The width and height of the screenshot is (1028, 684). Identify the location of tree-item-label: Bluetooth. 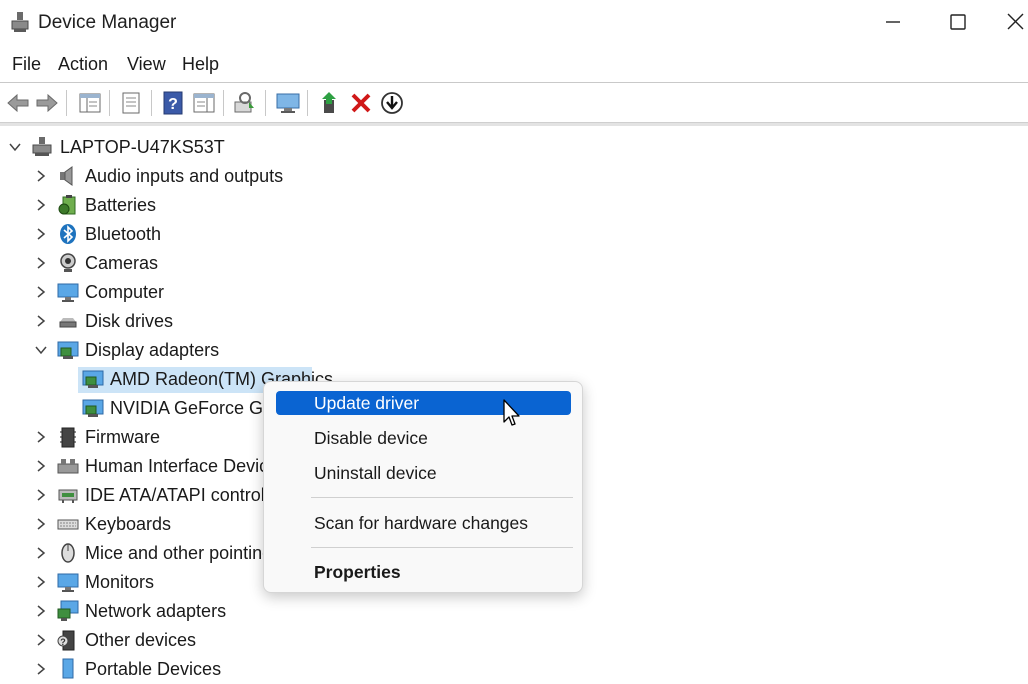
(123, 234).